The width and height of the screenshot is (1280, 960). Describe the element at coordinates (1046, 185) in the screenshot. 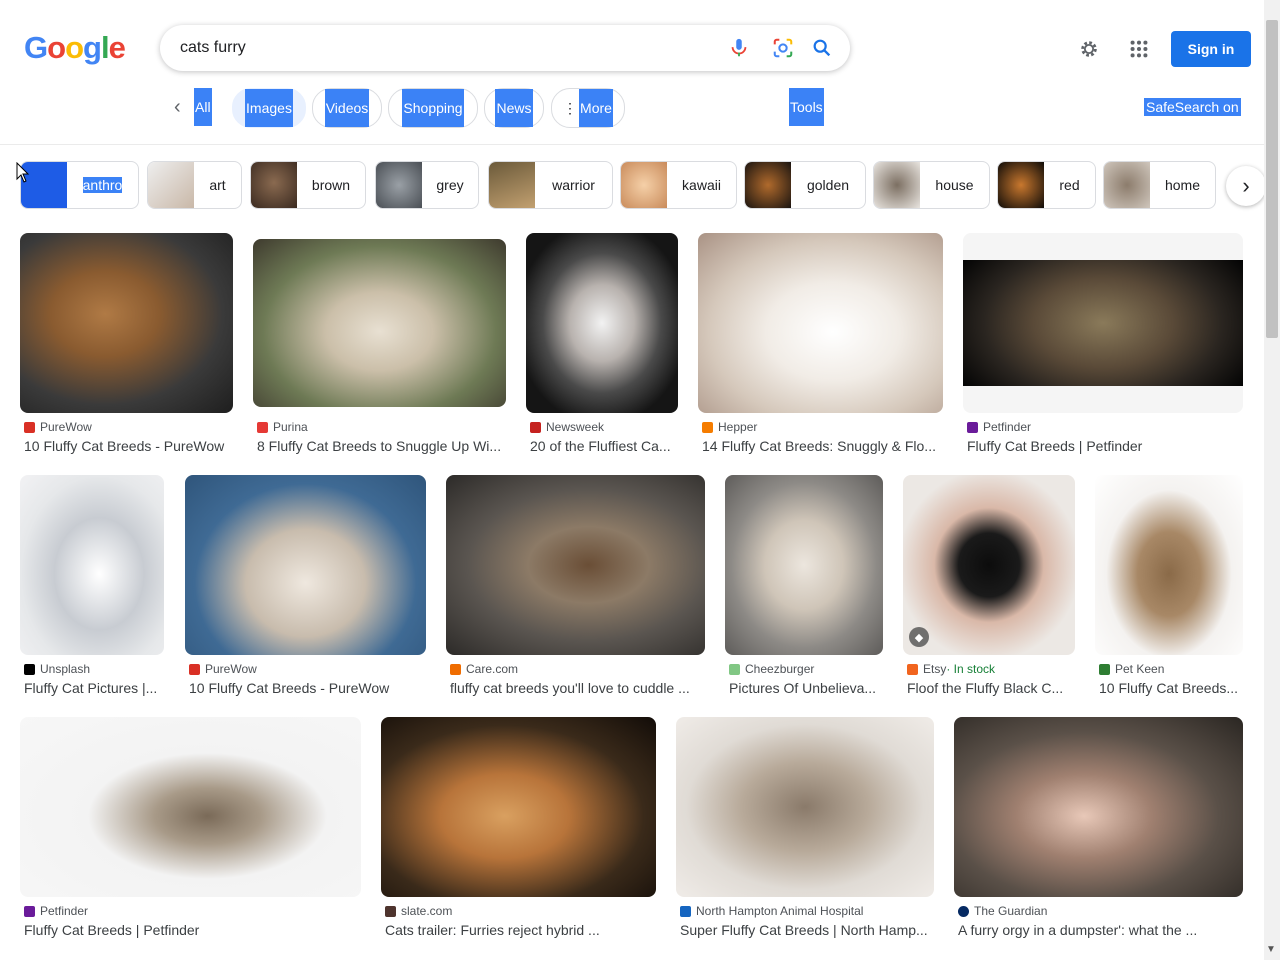

I see `chip-red: red` at that location.